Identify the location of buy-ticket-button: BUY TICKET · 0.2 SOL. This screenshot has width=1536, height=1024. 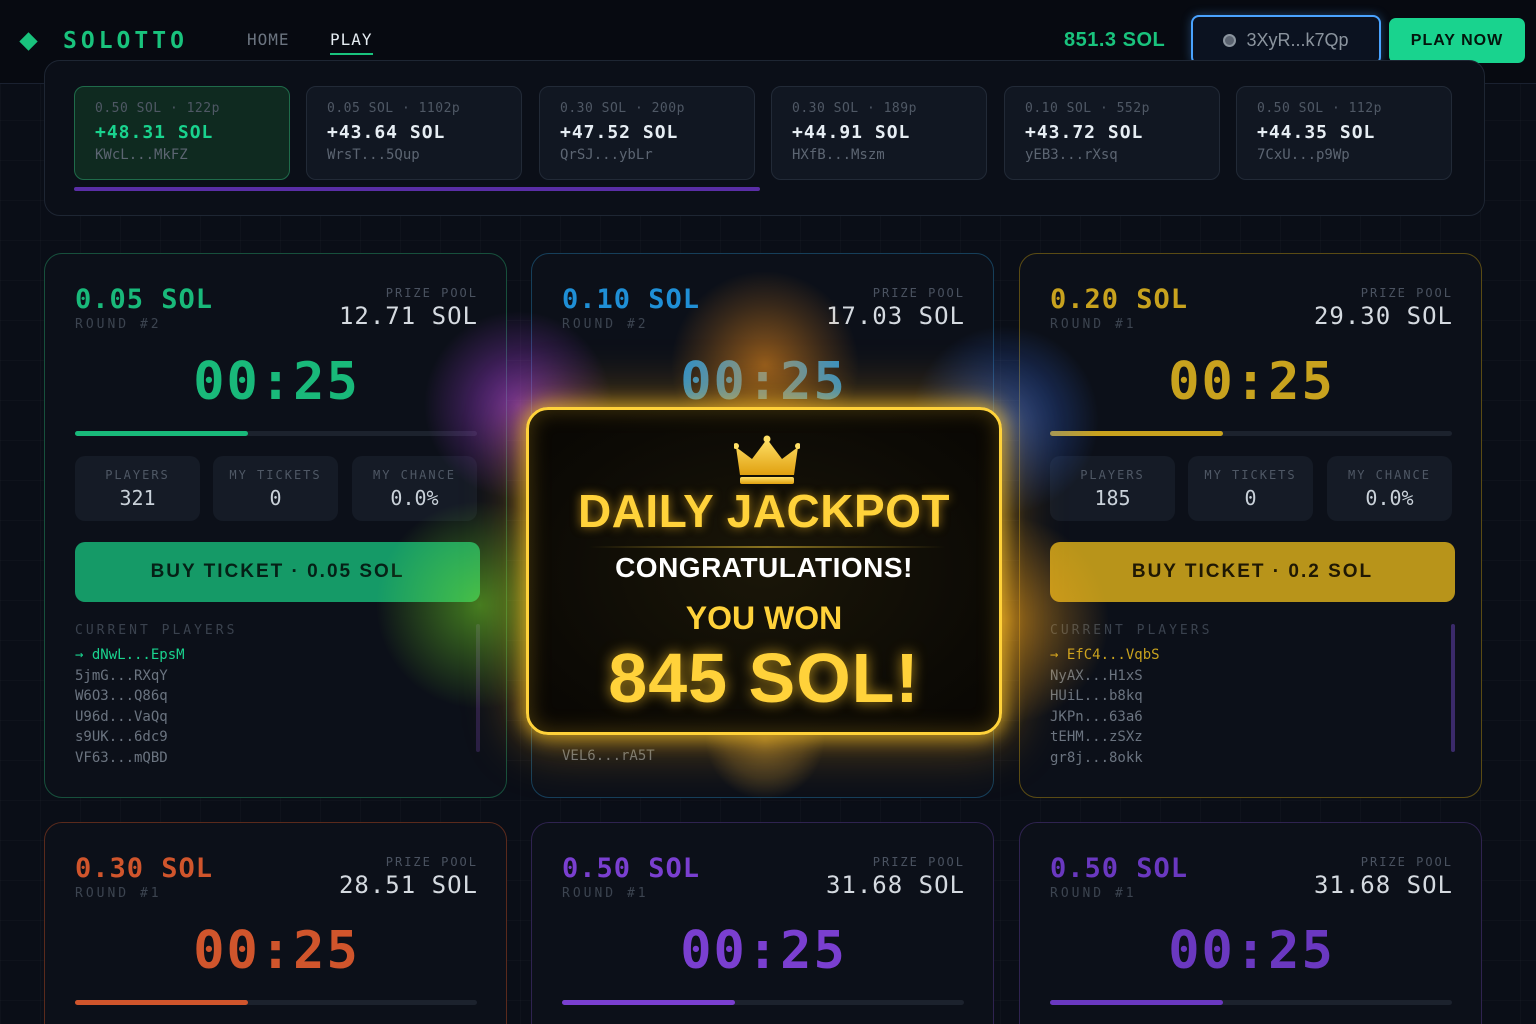
(1252, 572).